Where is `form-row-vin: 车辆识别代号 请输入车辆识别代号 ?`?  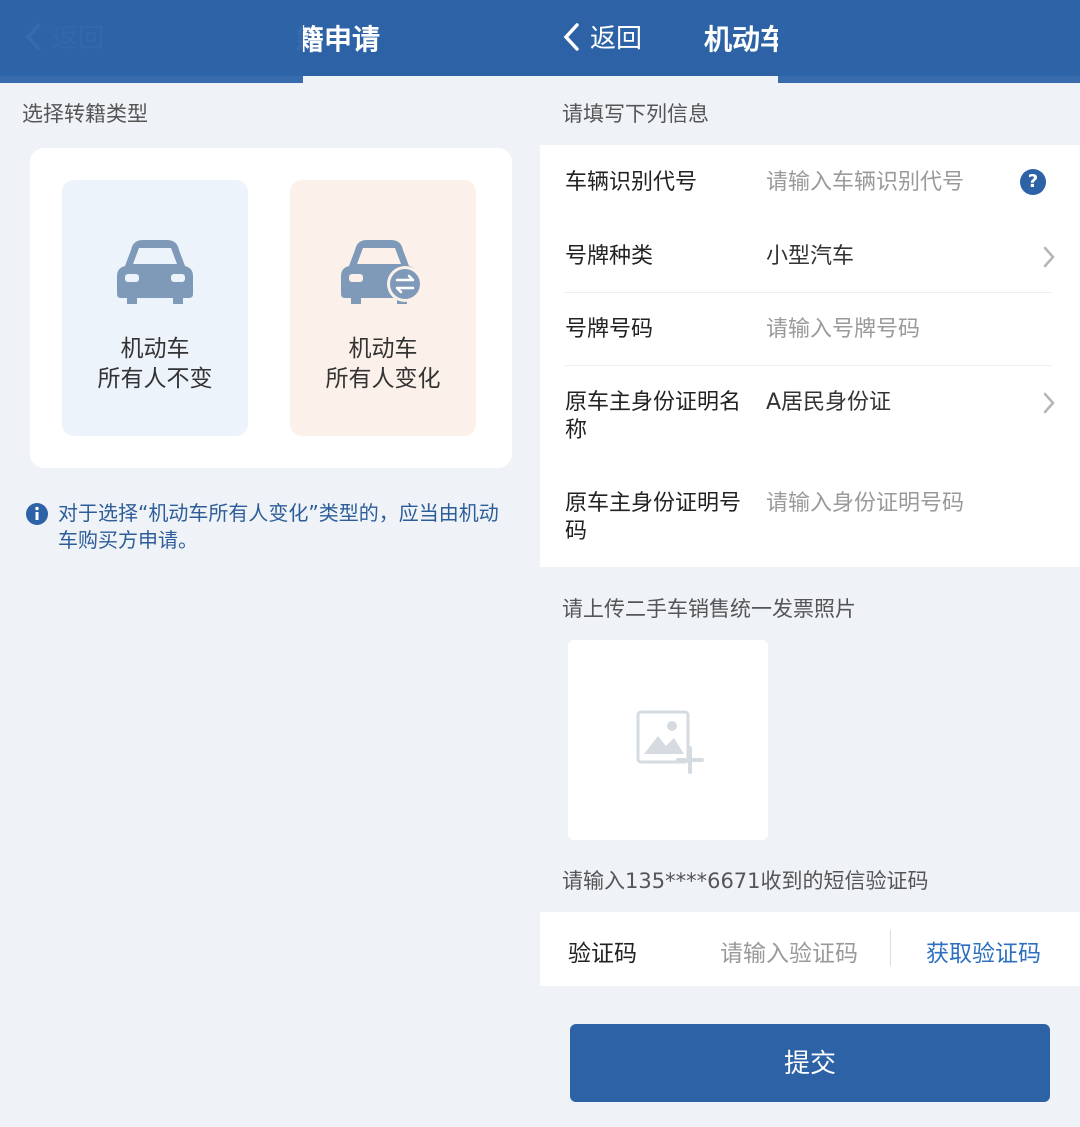 form-row-vin: 车辆识别代号 请输入车辆识别代号 ? is located at coordinates (810, 182).